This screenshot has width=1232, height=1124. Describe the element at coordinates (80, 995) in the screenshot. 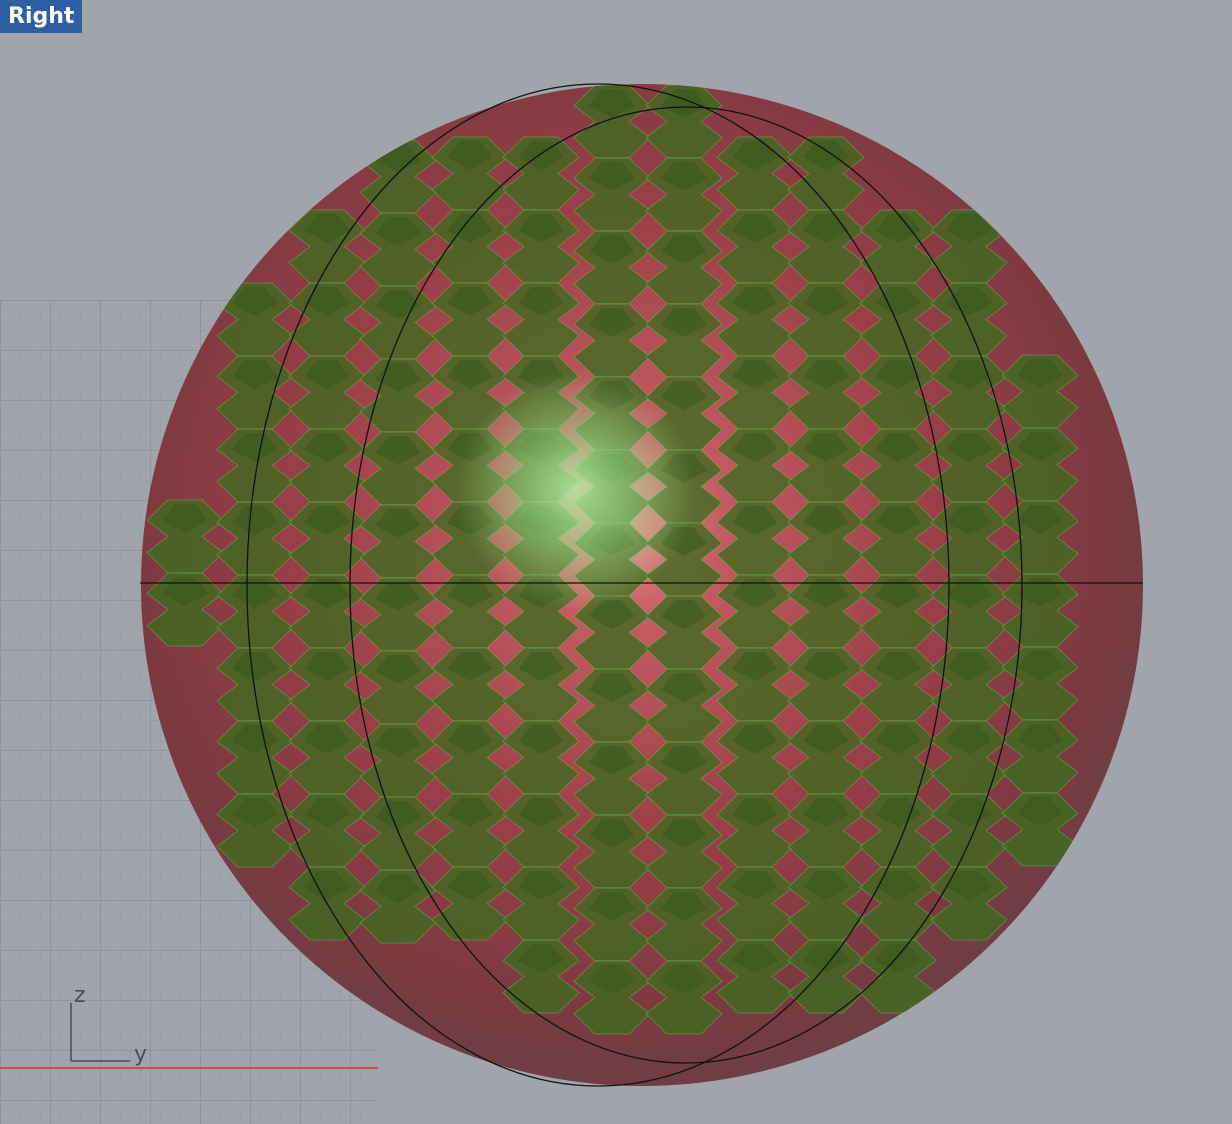

I see `z-axis-label: z` at that location.